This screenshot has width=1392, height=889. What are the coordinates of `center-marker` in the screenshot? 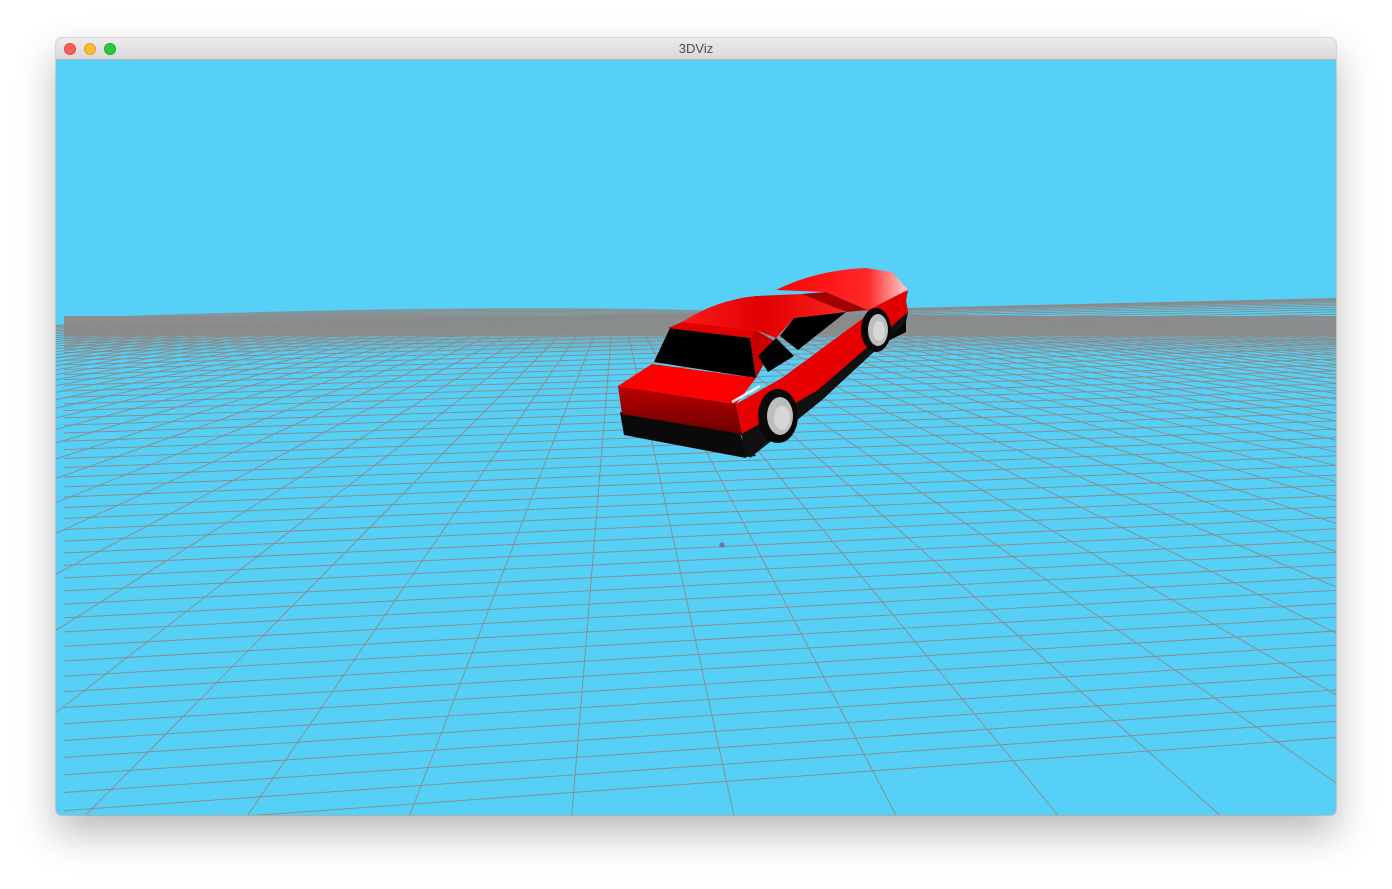 It's located at (722, 545).